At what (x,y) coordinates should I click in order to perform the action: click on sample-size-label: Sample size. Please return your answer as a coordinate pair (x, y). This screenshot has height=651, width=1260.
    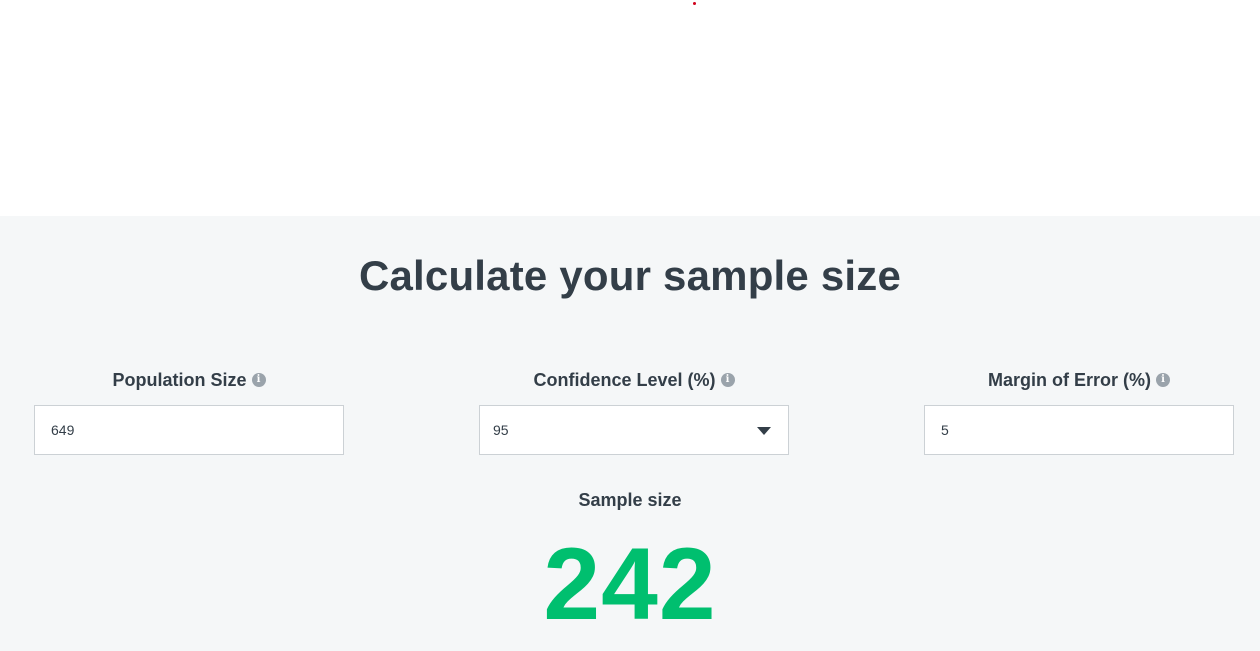
    Looking at the image, I should click on (630, 500).